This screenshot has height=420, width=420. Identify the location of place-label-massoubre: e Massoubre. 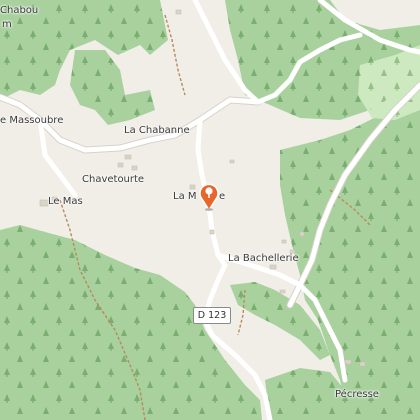
(32, 120).